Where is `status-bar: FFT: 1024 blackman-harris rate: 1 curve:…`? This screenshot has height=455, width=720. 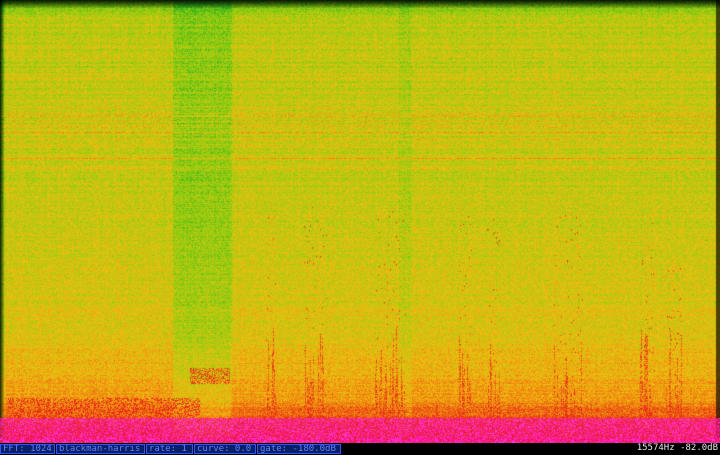
status-bar: FFT: 1024 blackman-harris rate: 1 curve:… is located at coordinates (360, 449).